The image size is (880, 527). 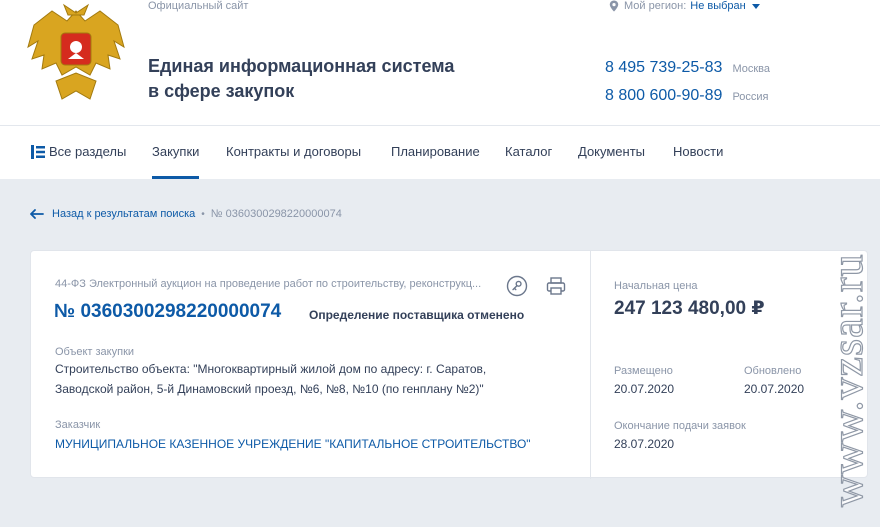 I want to click on purchase-number: № 0360300298220000074, so click(x=167, y=312).